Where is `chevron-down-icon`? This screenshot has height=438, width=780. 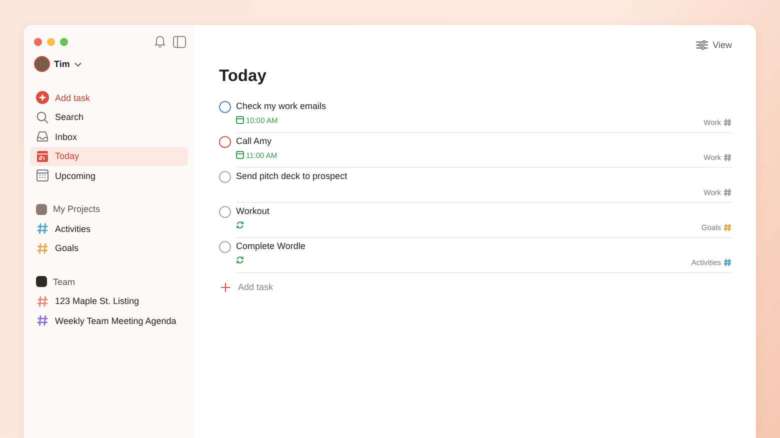
chevron-down-icon is located at coordinates (78, 64).